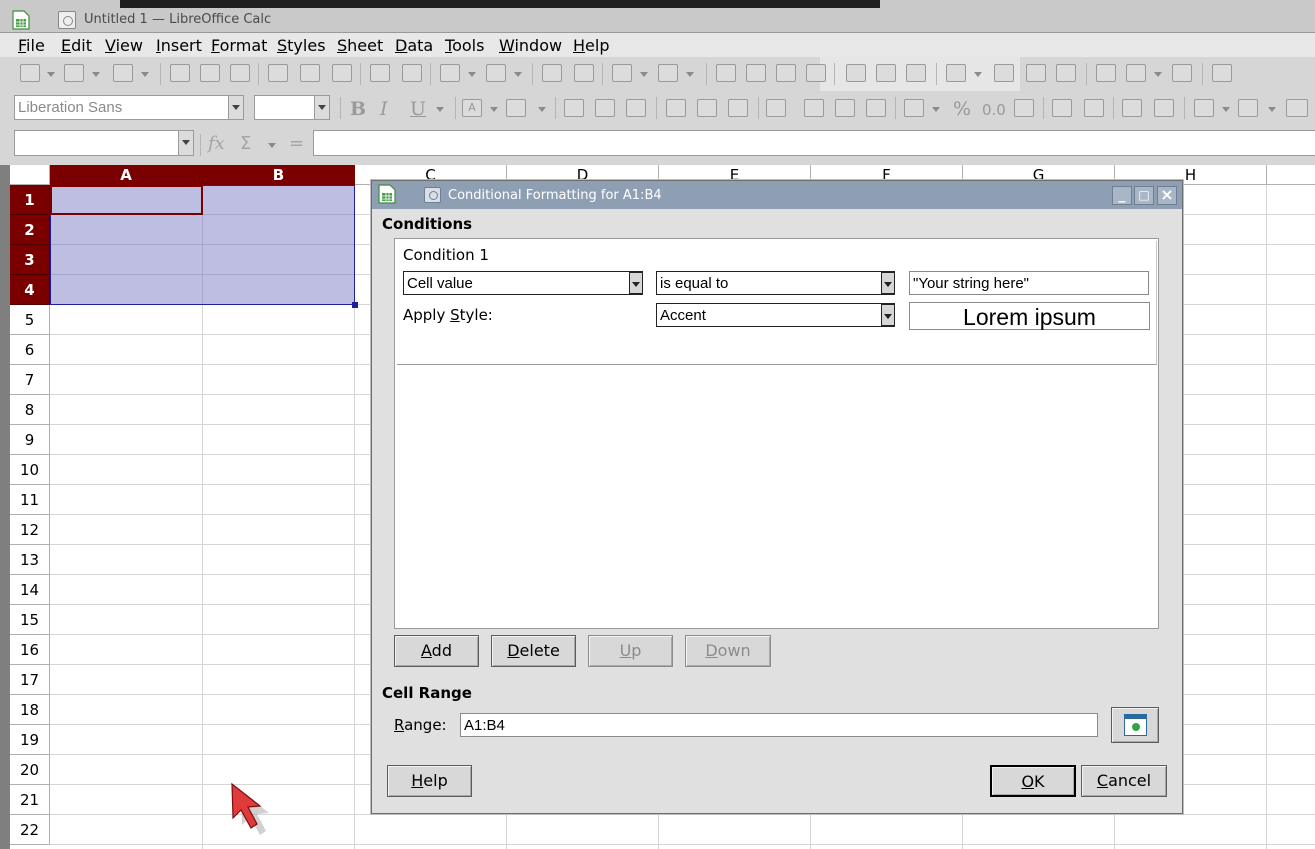 This screenshot has height=849, width=1315. What do you see at coordinates (676, 108) in the screenshot?
I see `align-top-icon` at bounding box center [676, 108].